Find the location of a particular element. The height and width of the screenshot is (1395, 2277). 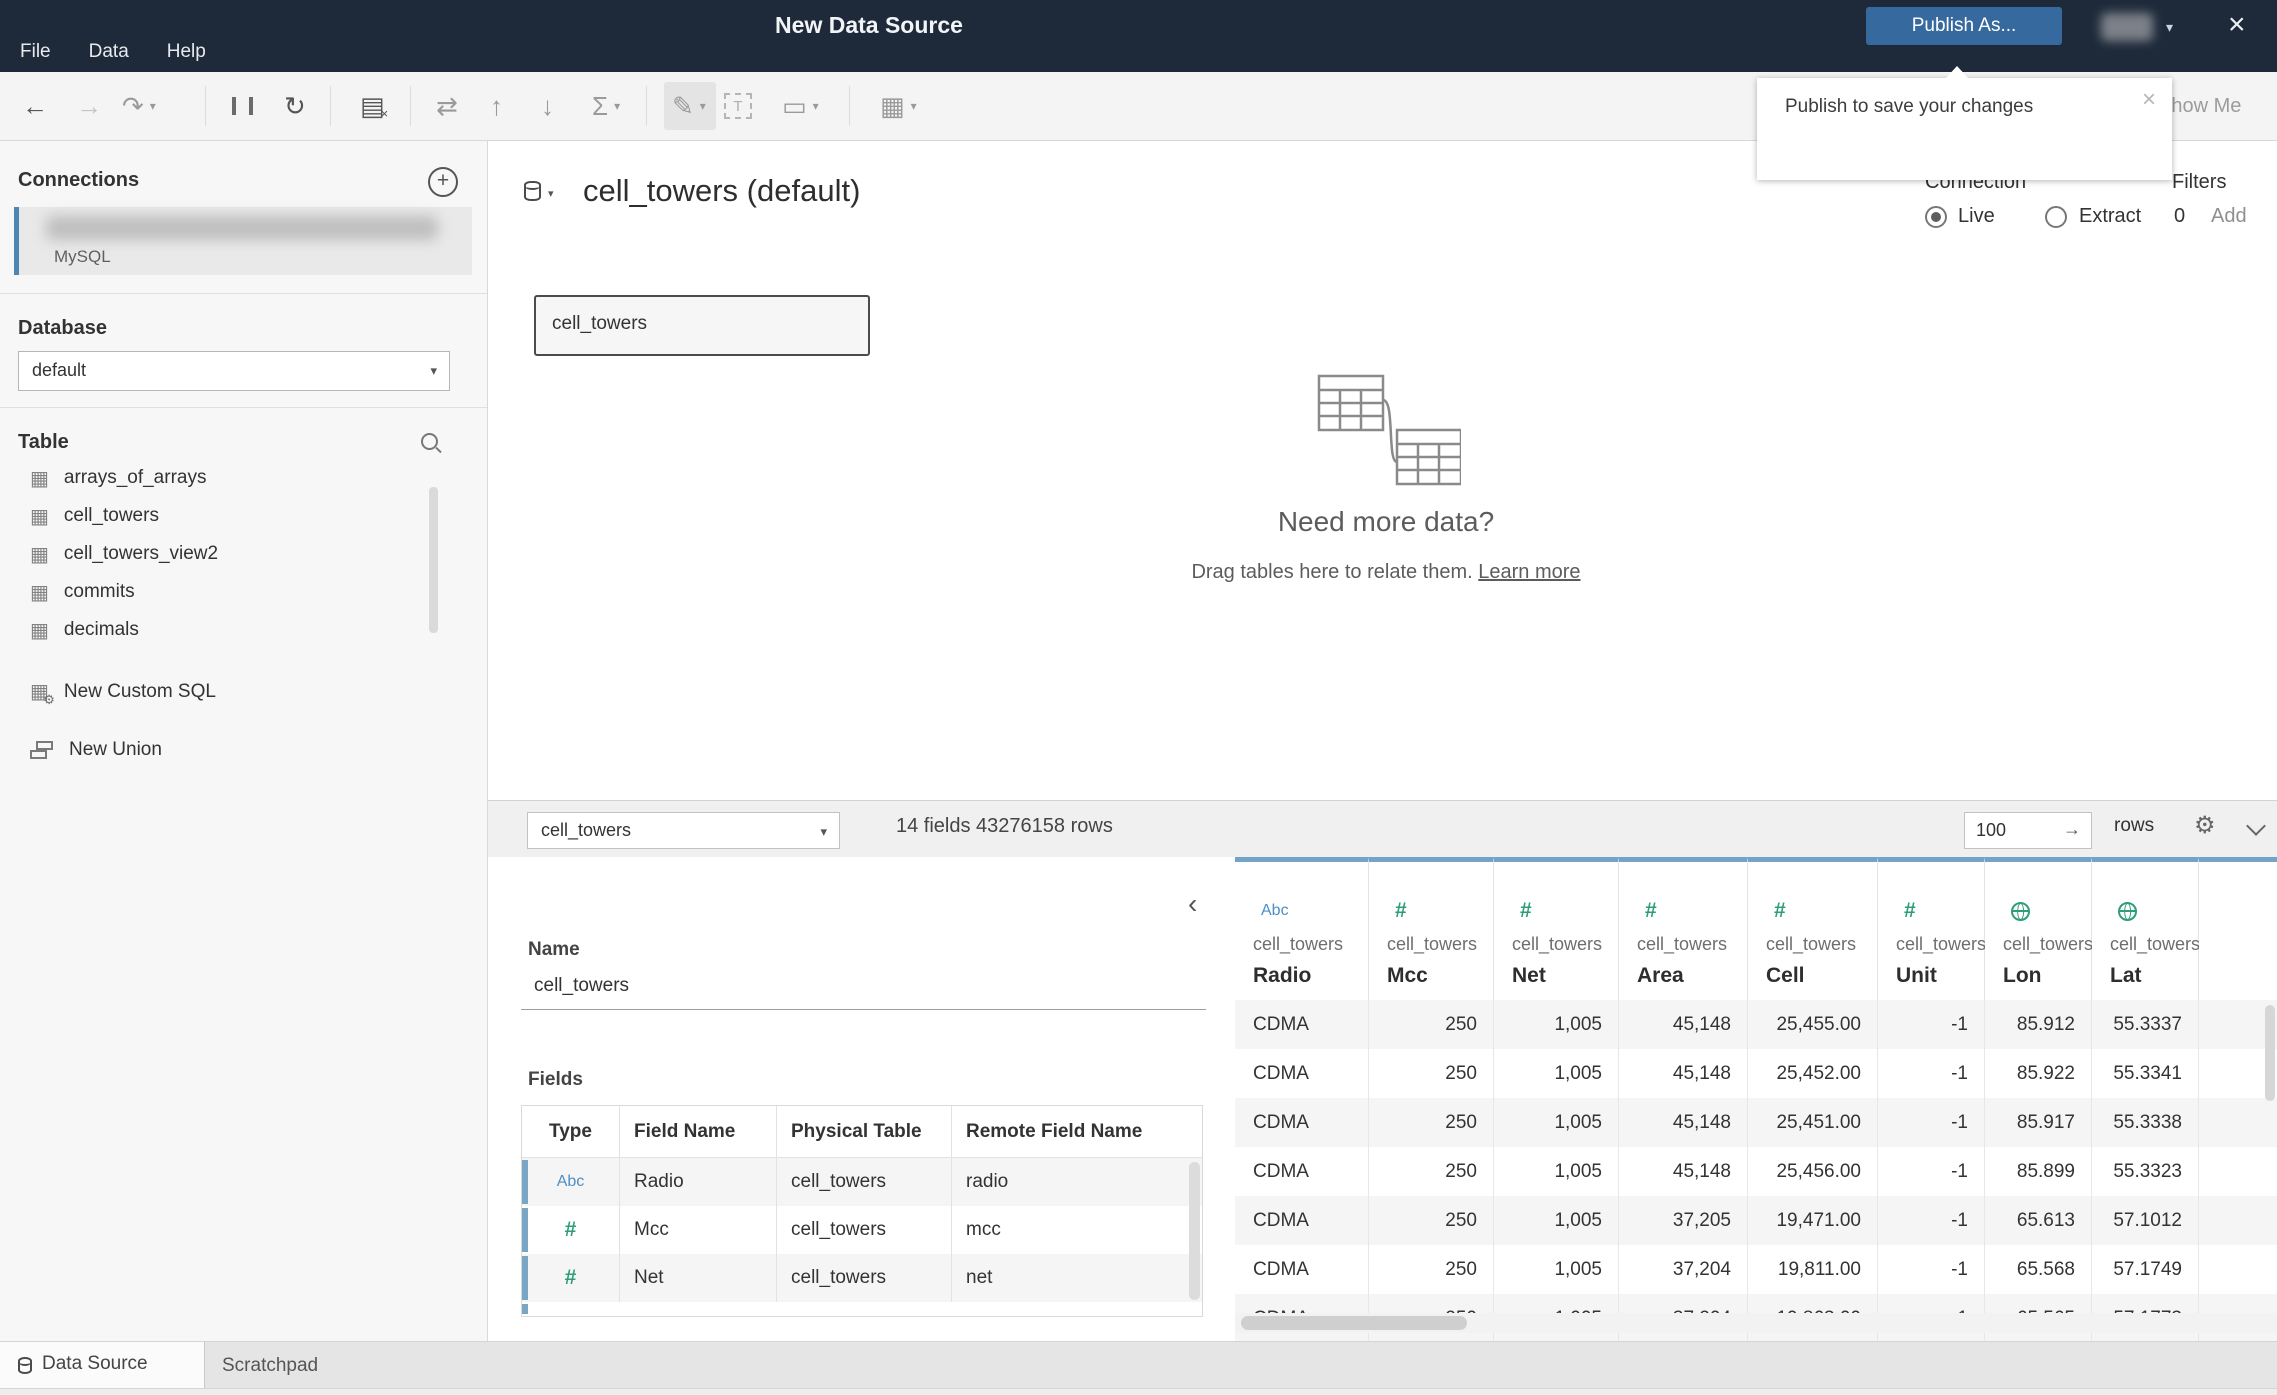

pause-updates-icon is located at coordinates (242, 106).